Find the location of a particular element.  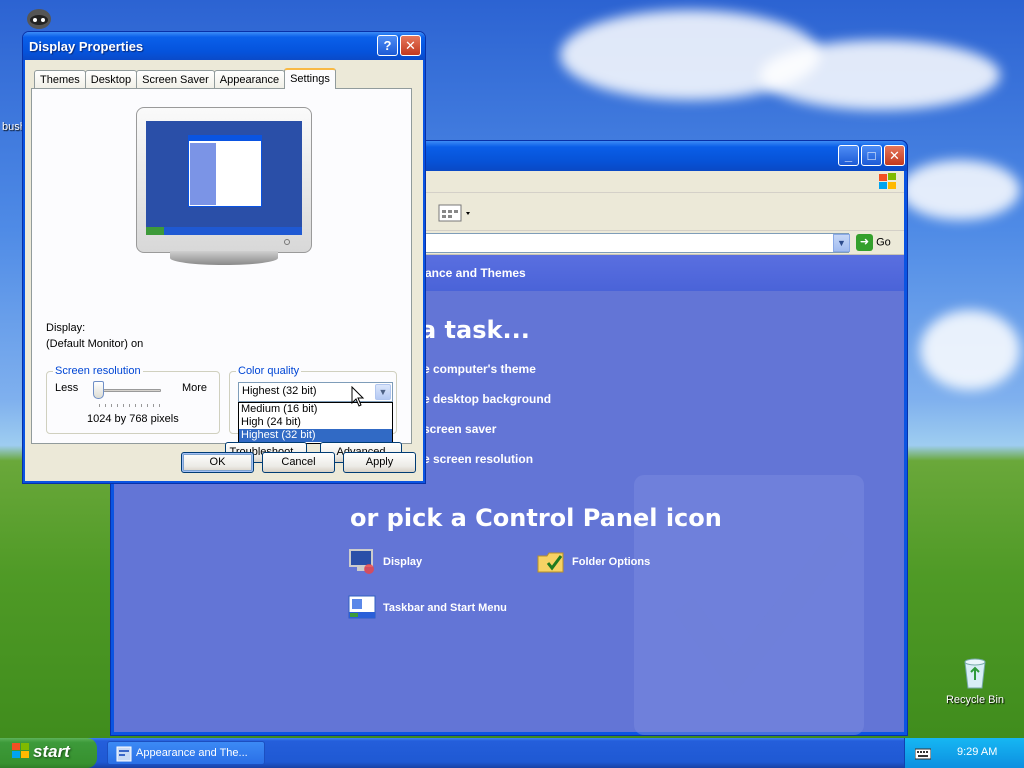

go-label: Go is located at coordinates (883, 242).